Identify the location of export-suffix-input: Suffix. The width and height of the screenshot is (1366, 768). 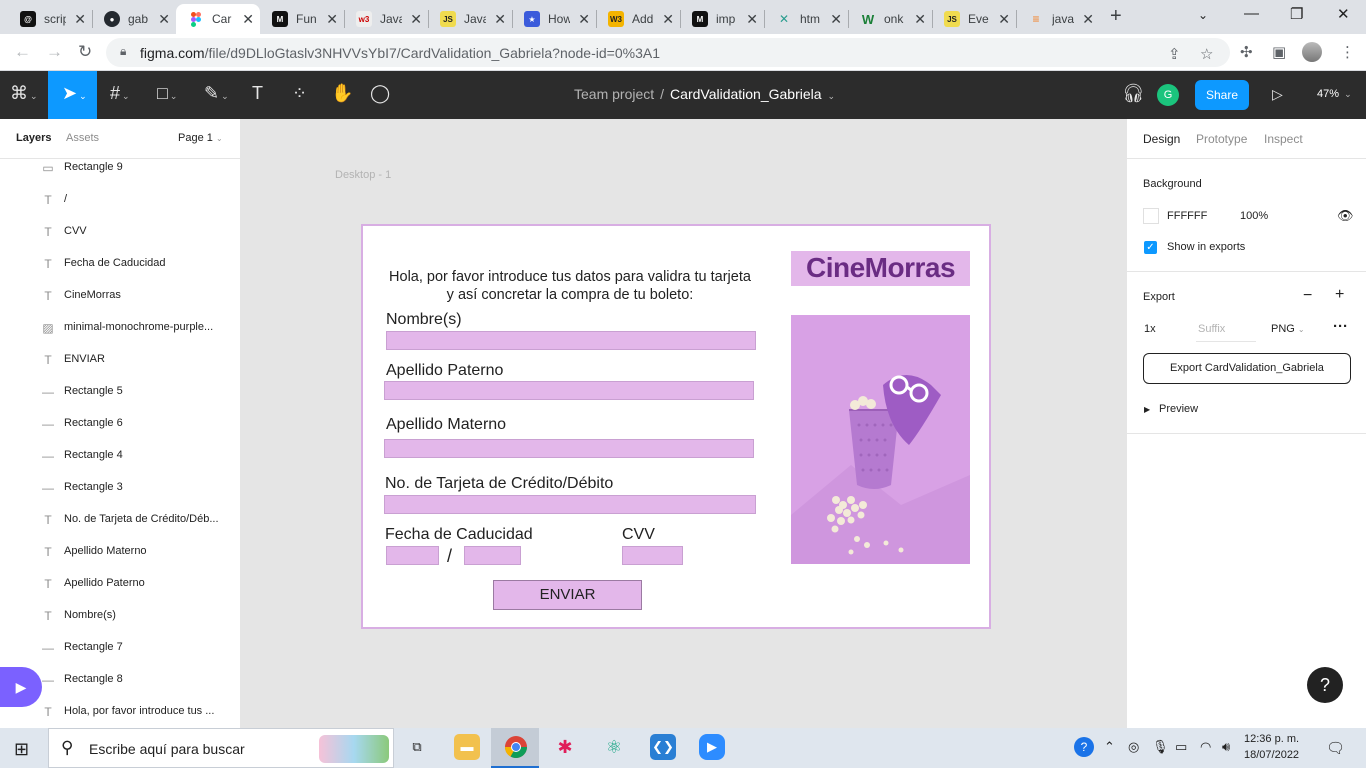
(1211, 329).